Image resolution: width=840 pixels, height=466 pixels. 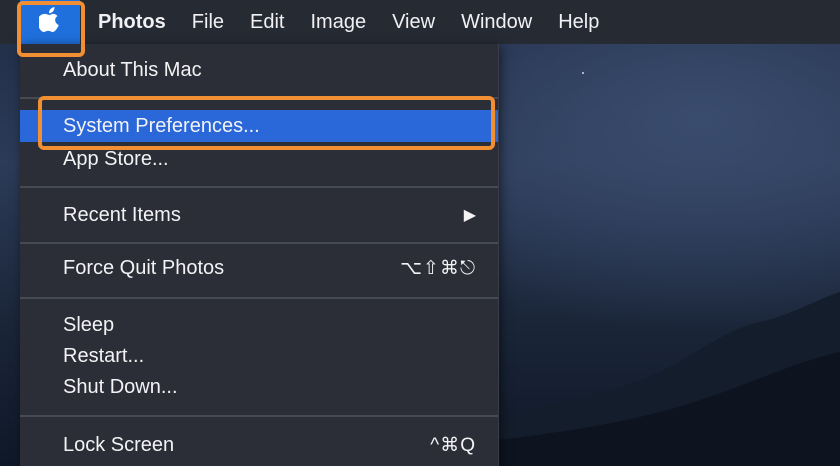 What do you see at coordinates (259, 445) in the screenshot?
I see `menu-item-lock-screen: Lock Screen ^⌘Q` at bounding box center [259, 445].